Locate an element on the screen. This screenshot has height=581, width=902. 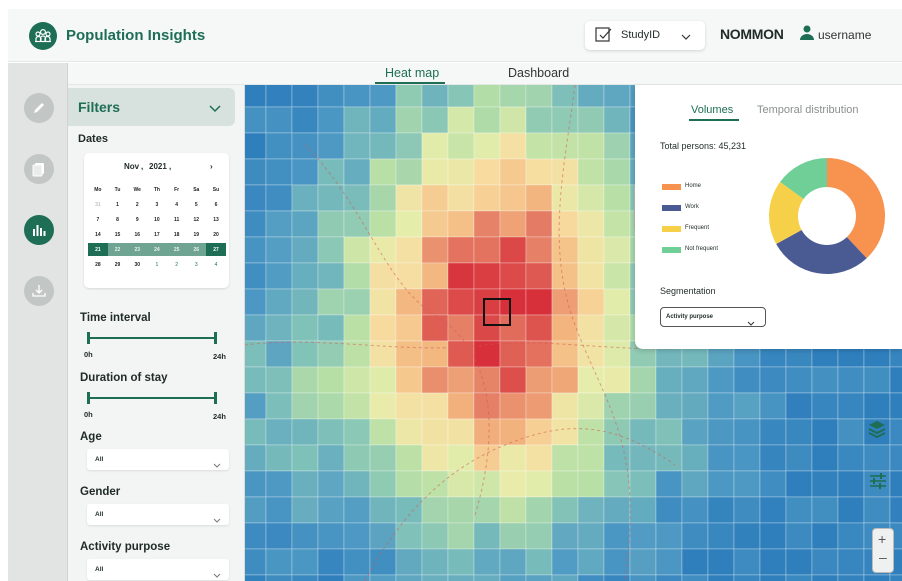
calendar-day: 30 is located at coordinates (137, 264).